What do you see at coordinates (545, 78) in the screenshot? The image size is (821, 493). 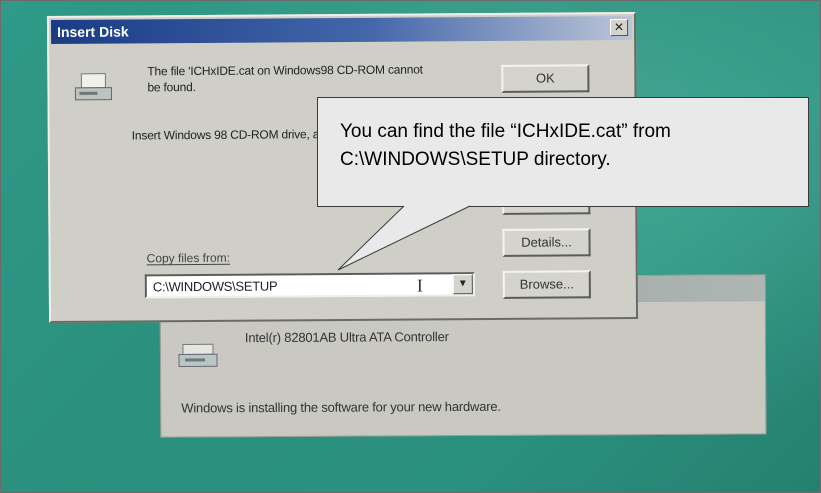 I see `ok-button: OK` at bounding box center [545, 78].